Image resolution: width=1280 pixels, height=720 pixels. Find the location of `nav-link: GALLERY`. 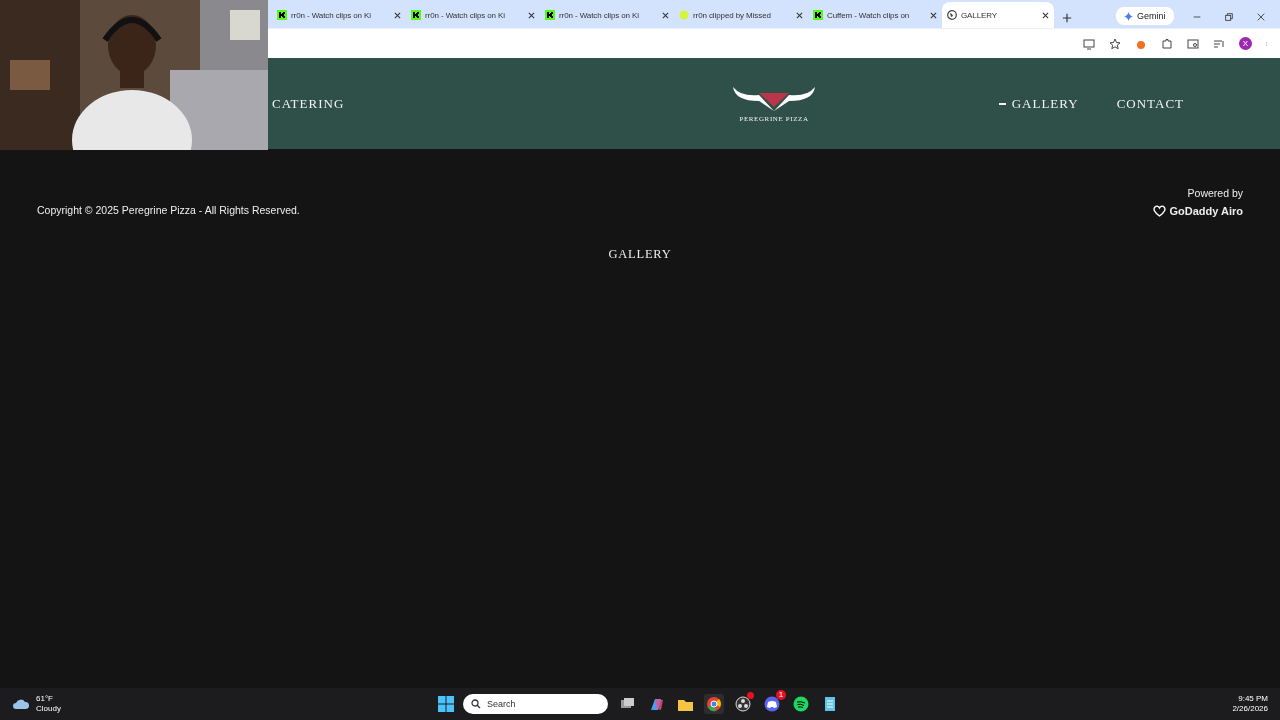

nav-link: GALLERY is located at coordinates (1038, 103).